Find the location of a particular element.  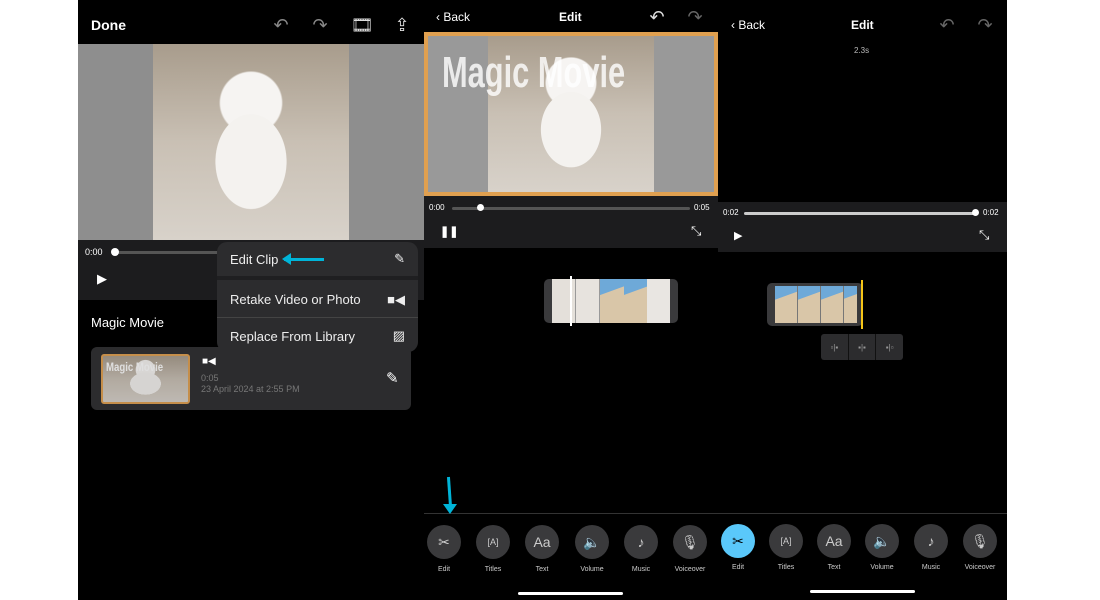

split-center-button: ▪|▪ is located at coordinates (863, 347).